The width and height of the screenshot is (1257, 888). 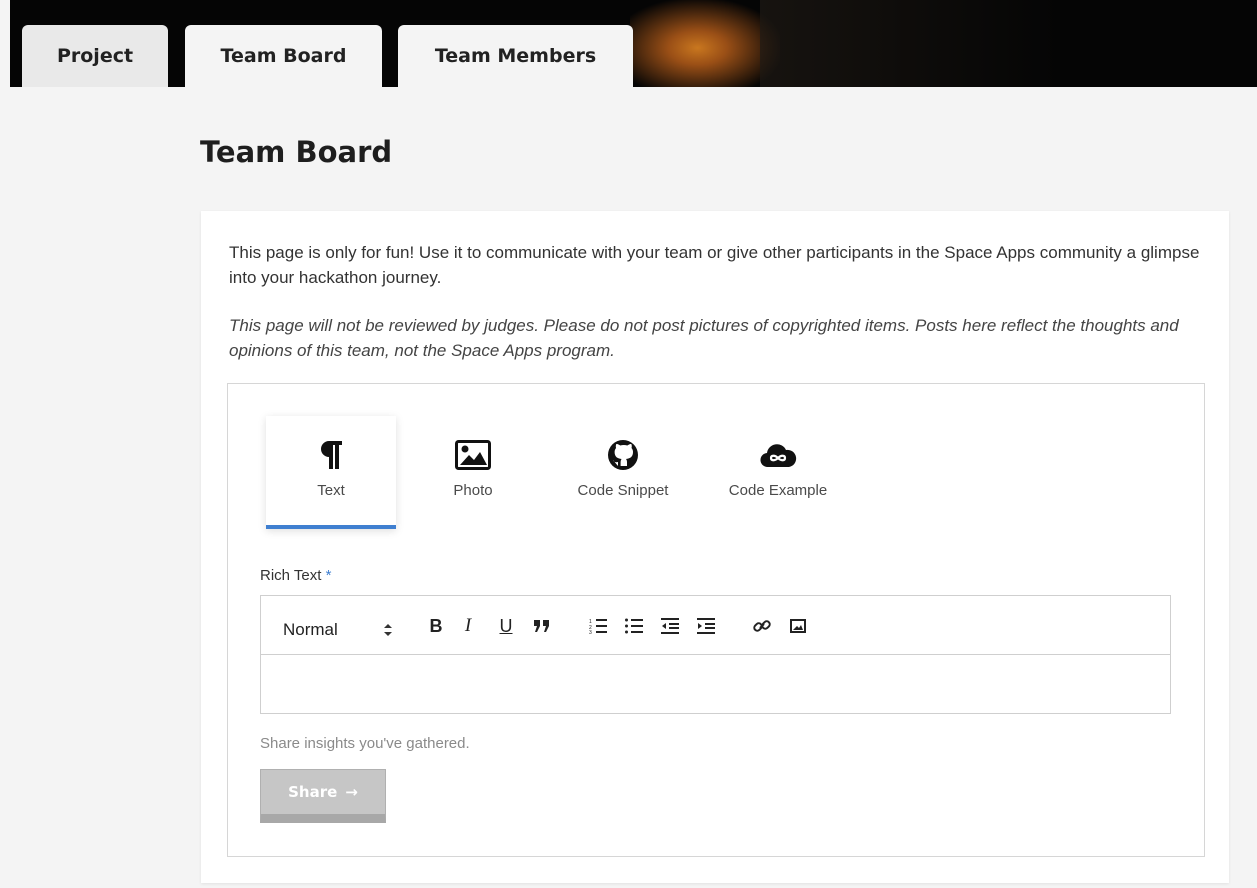 What do you see at coordinates (1008, 43) in the screenshot?
I see `banner-shade` at bounding box center [1008, 43].